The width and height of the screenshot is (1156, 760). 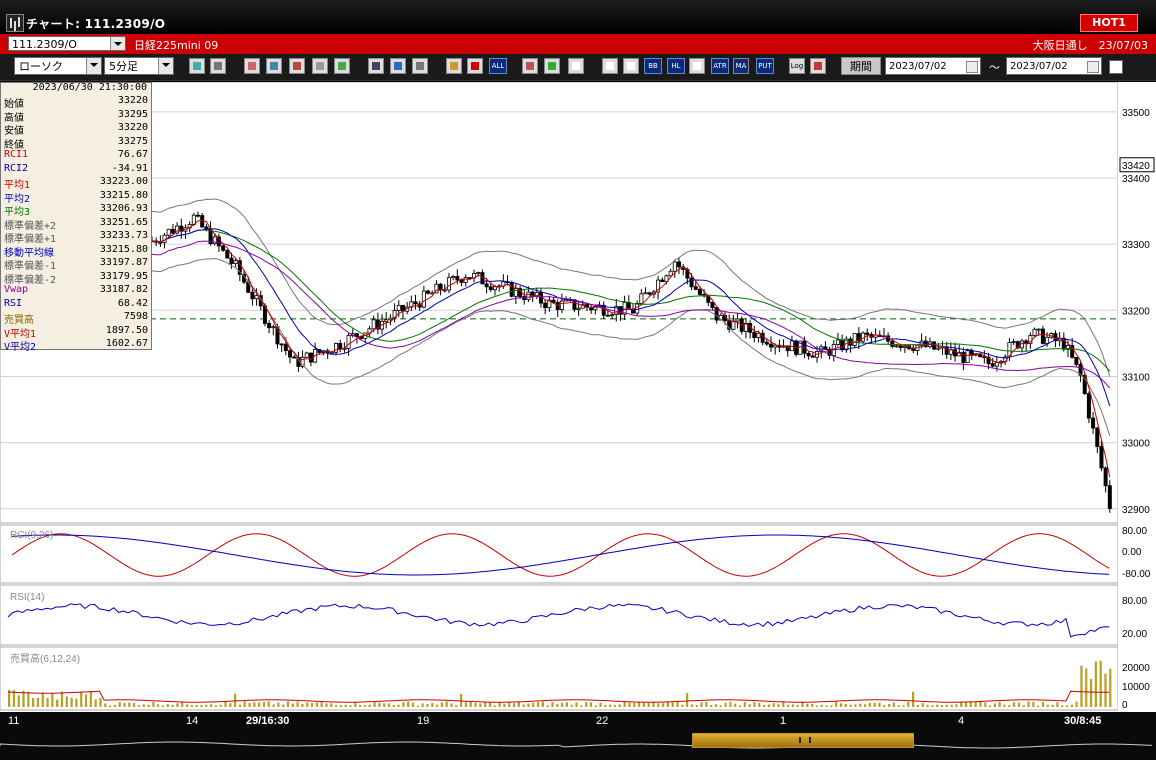 What do you see at coordinates (126, 330) in the screenshot?
I see `data-row-value: 1897.50` at bounding box center [126, 330].